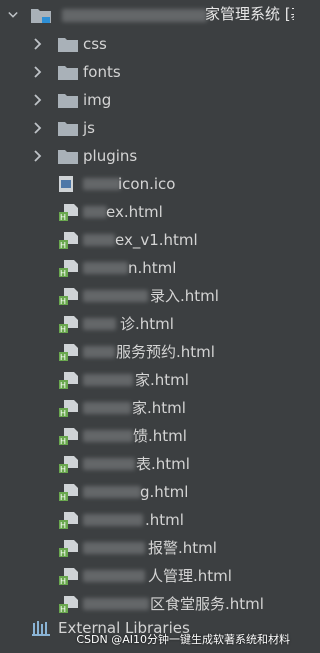 This screenshot has width=320, height=653. I want to click on csdn-watermark: CSDN @AI10分钟一键生成软著系统和材料, so click(183, 639).